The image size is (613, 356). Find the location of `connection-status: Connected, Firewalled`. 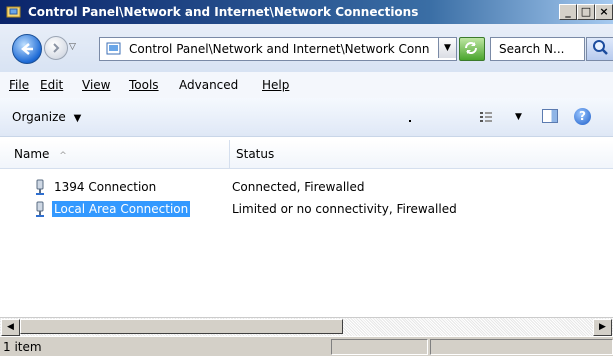

connection-status: Connected, Firewalled is located at coordinates (298, 187).